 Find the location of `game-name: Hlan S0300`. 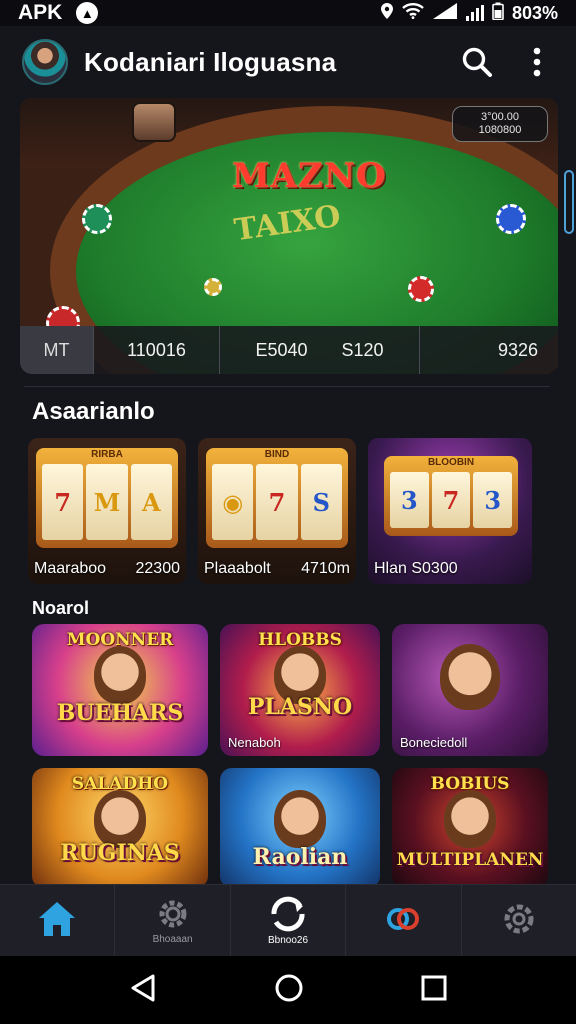

game-name: Hlan S0300 is located at coordinates (416, 568).